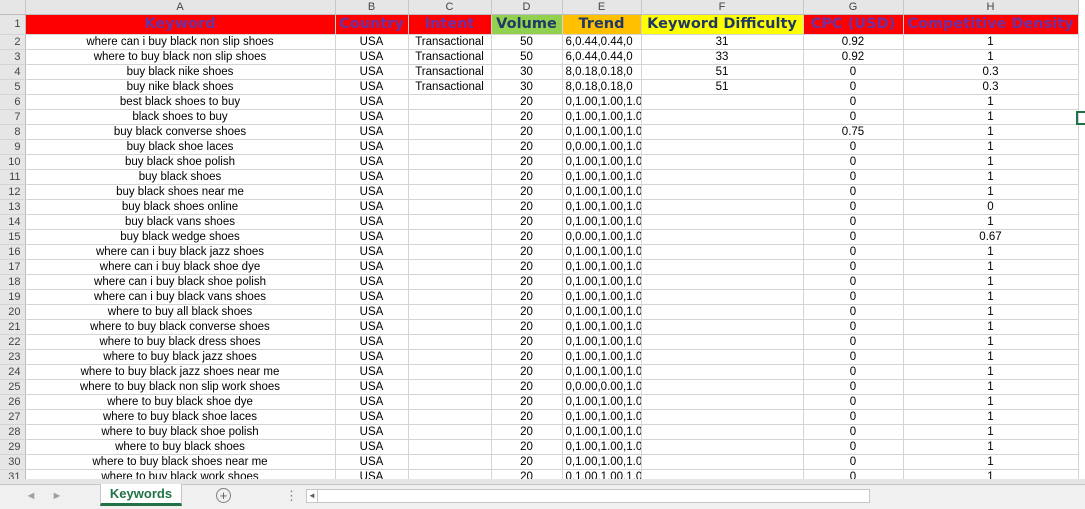 The width and height of the screenshot is (1085, 509). What do you see at coordinates (180, 447) in the screenshot?
I see `keyword-cell: where to buy black shoes` at bounding box center [180, 447].